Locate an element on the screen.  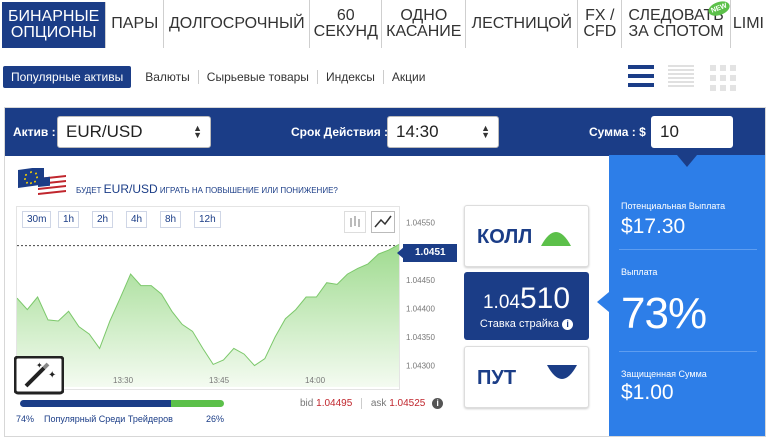
amount-label: Сумма : $ is located at coordinates (617, 132).